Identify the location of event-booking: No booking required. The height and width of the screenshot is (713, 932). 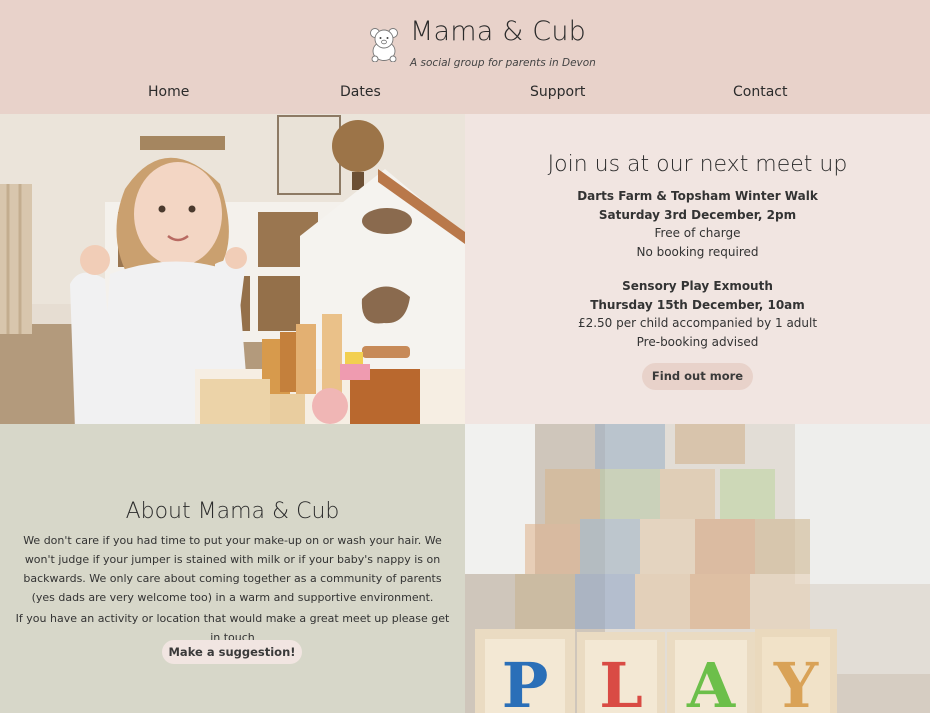
(697, 251).